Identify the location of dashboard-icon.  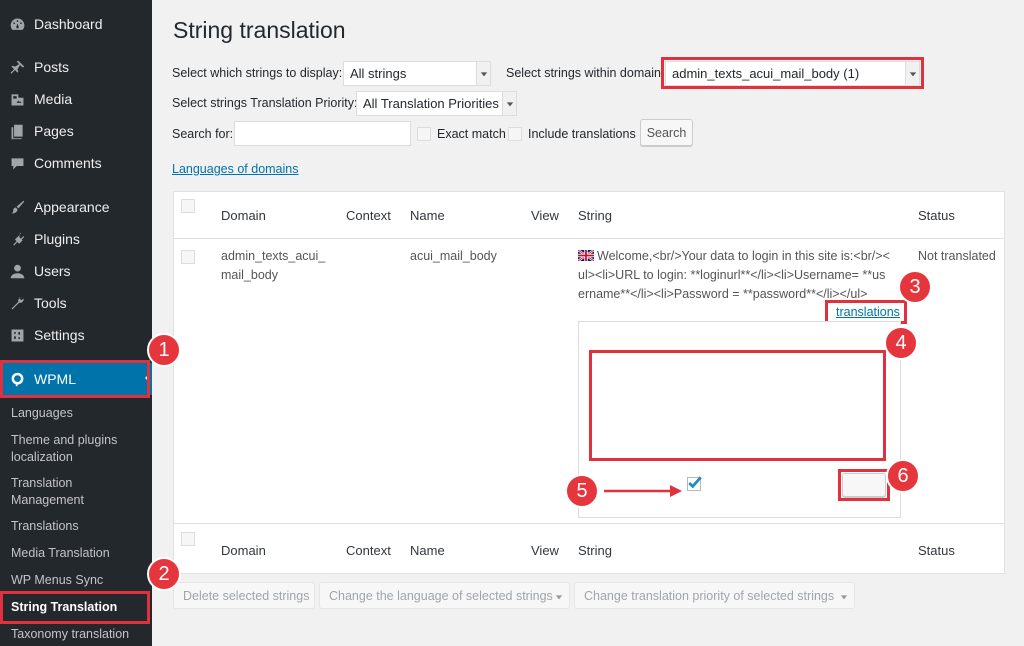
(17, 24).